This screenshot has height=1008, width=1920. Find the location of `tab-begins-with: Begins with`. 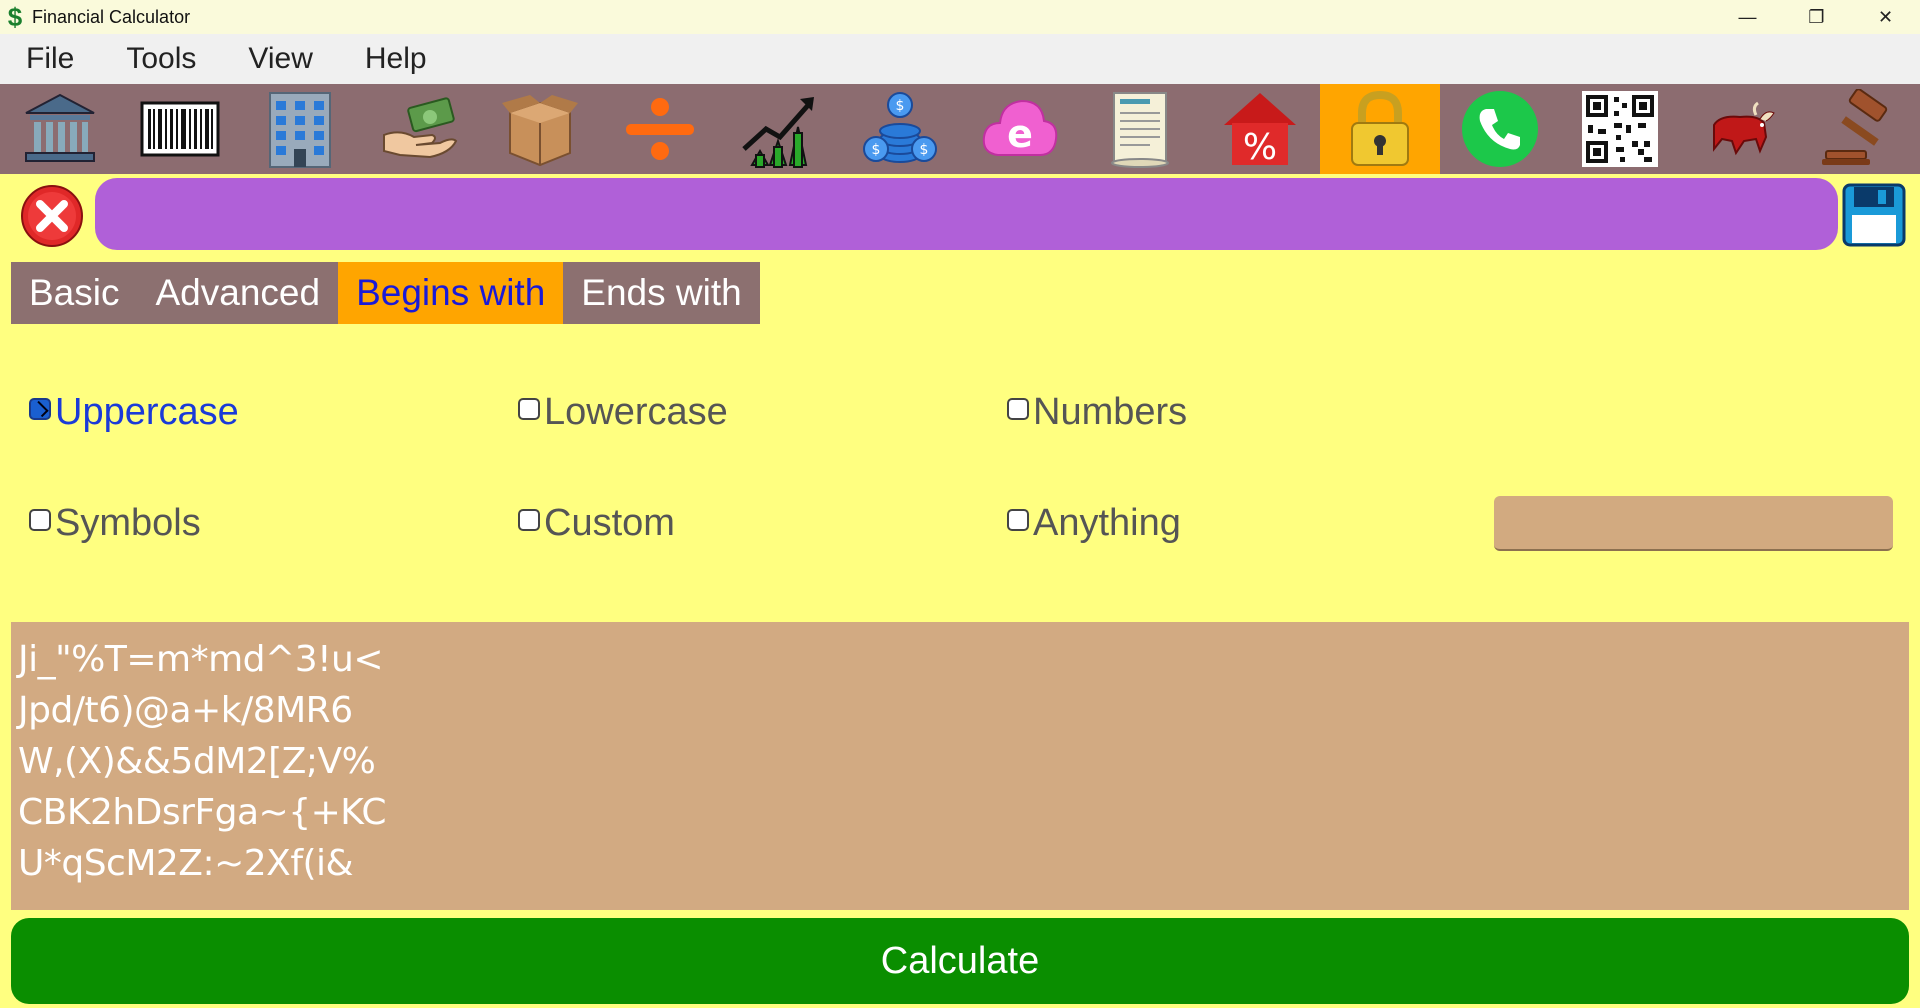

tab-begins-with: Begins with is located at coordinates (451, 293).